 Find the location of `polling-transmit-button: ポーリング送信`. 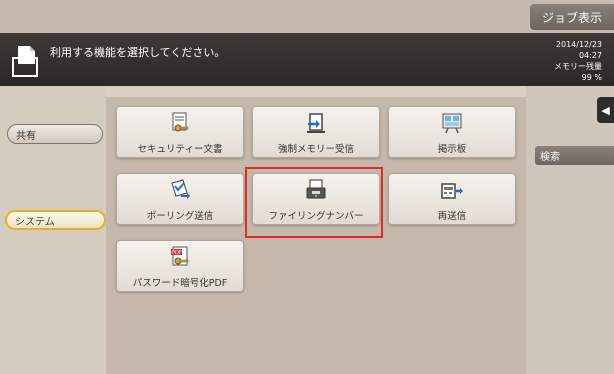

polling-transmit-button: ポーリング送信 is located at coordinates (180, 199).